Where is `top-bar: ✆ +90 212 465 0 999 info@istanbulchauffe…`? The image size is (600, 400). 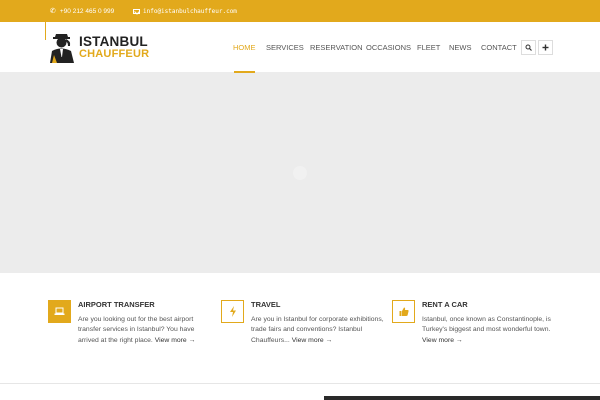
top-bar: ✆ +90 212 465 0 999 info@istanbulchauffe… is located at coordinates (300, 11).